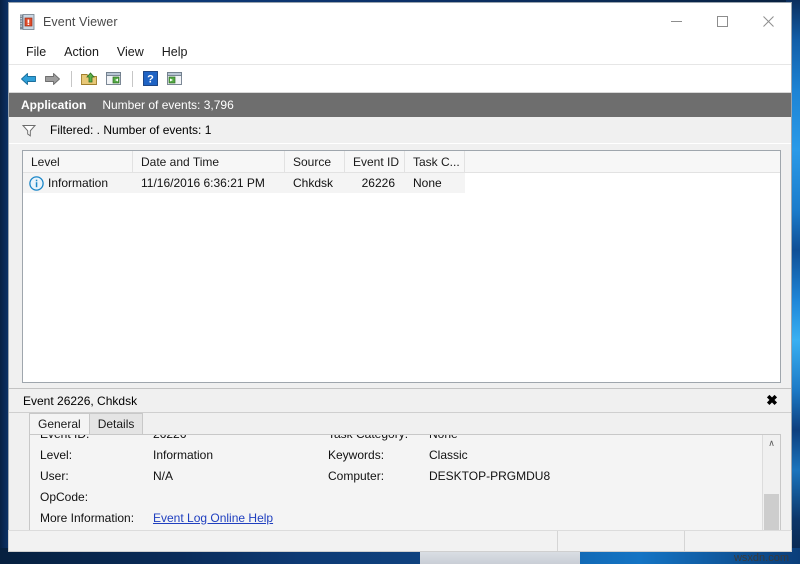 The image size is (800, 564). I want to click on status-bar-pane-3: wsxdn.com, so click(738, 547).